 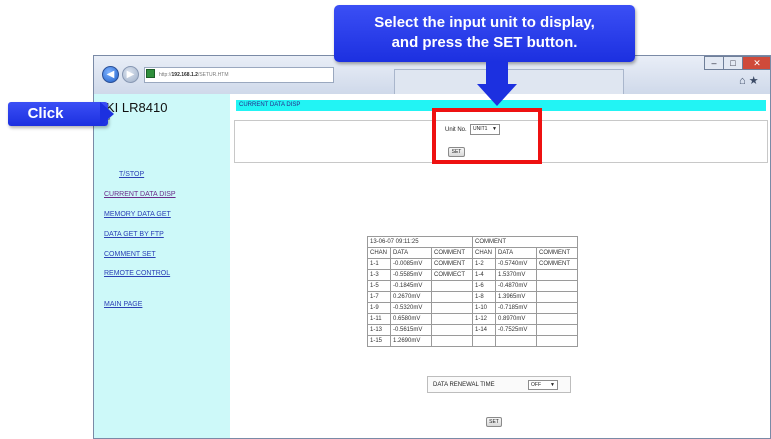 I want to click on menu-main-page: MAIN PAGE, so click(x=123, y=304).